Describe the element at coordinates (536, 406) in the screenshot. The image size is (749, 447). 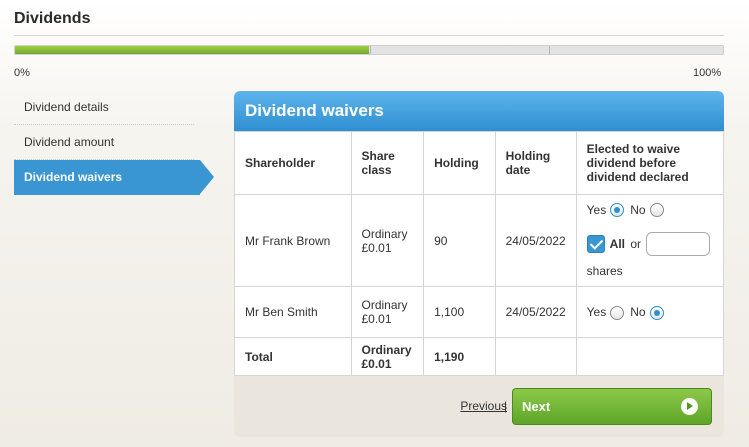
I see `next-button-label: Next` at that location.